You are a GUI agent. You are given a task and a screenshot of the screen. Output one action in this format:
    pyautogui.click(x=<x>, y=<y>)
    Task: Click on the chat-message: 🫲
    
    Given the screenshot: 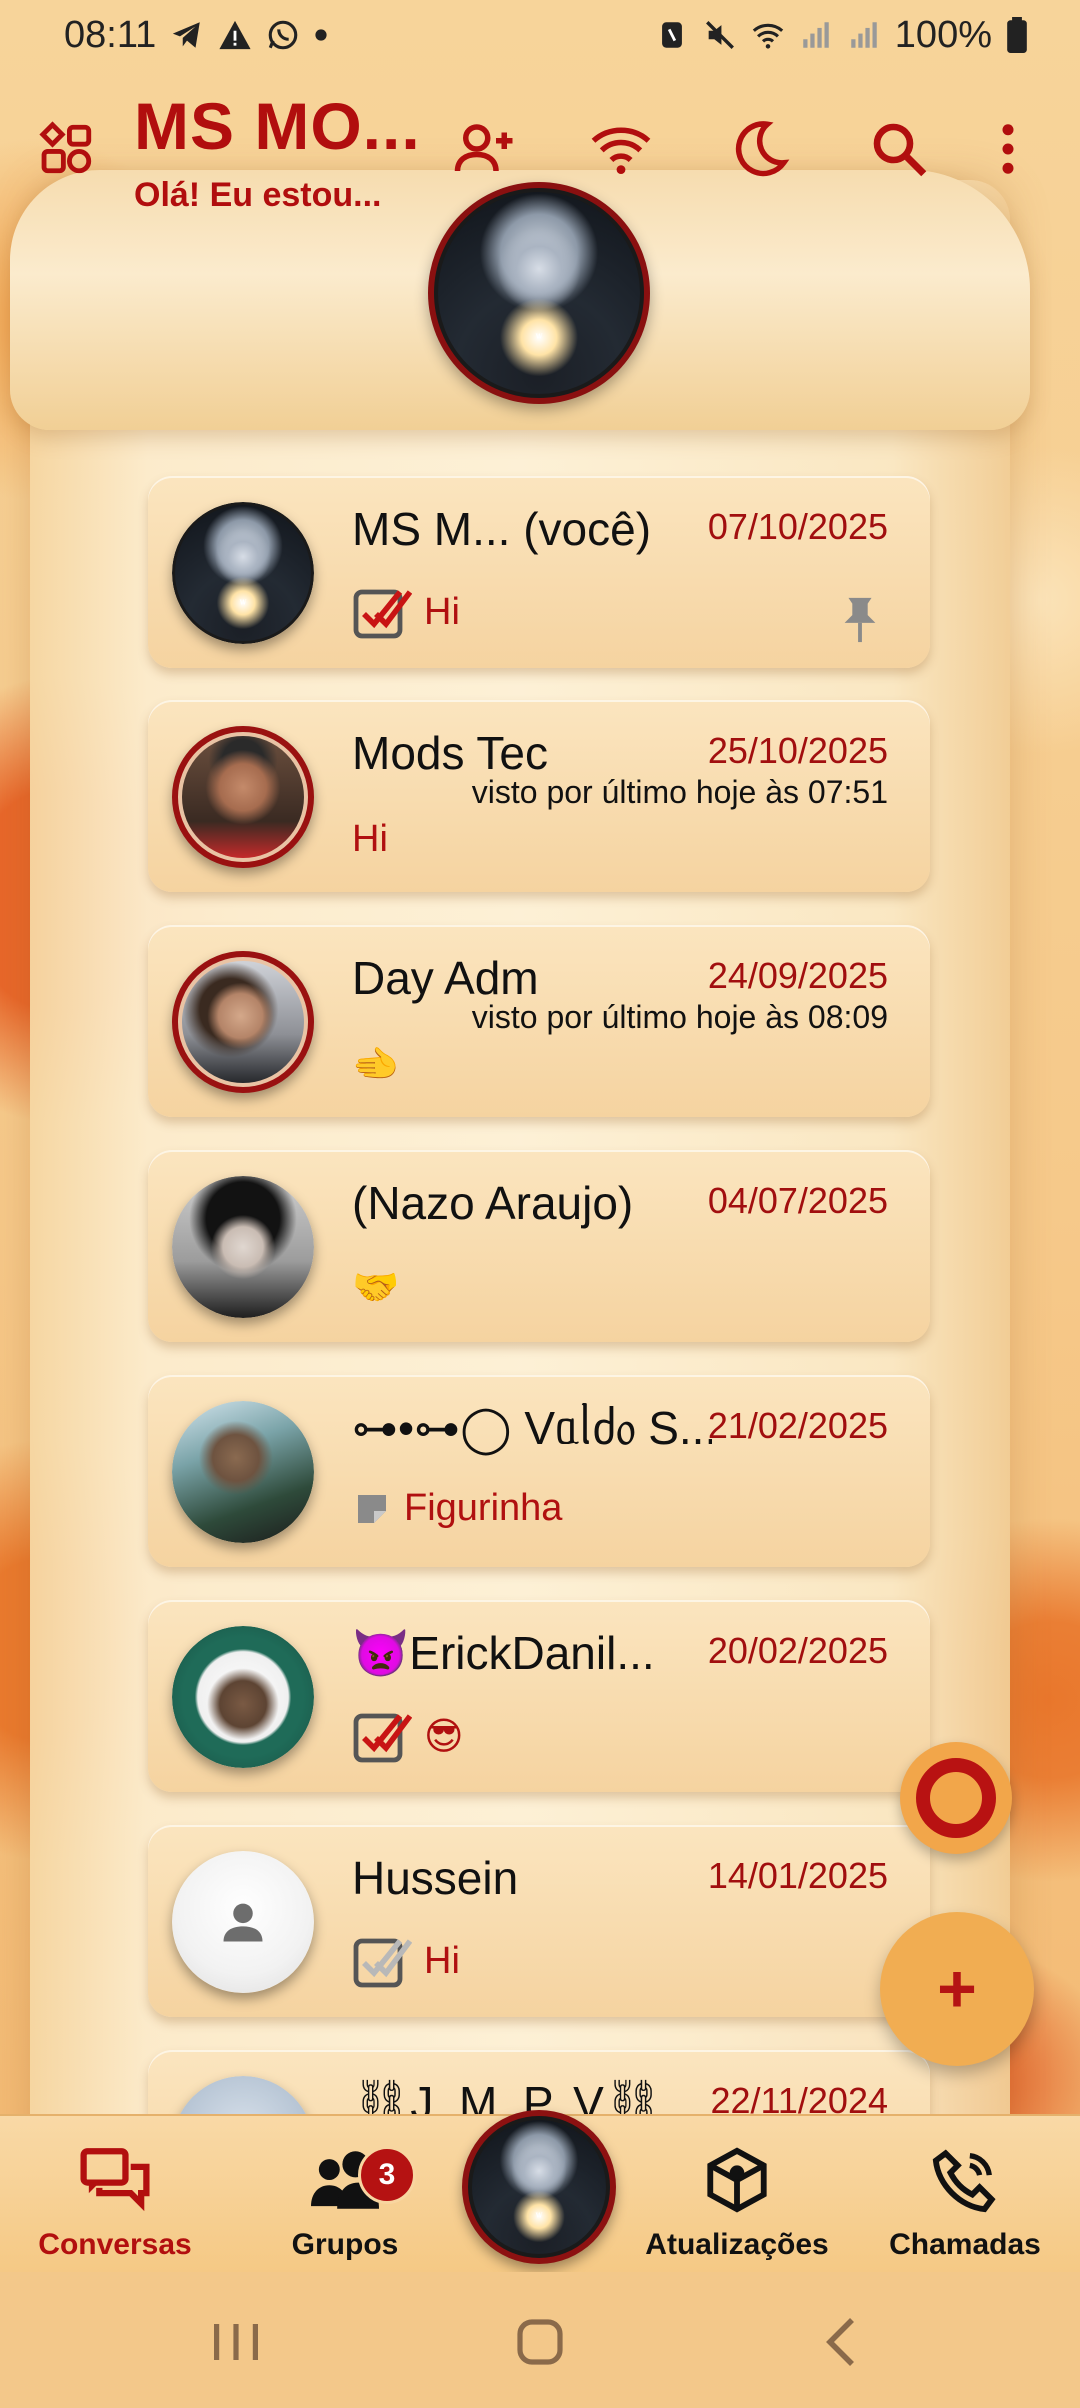 What is the action you would take?
    pyautogui.click(x=376, y=1065)
    